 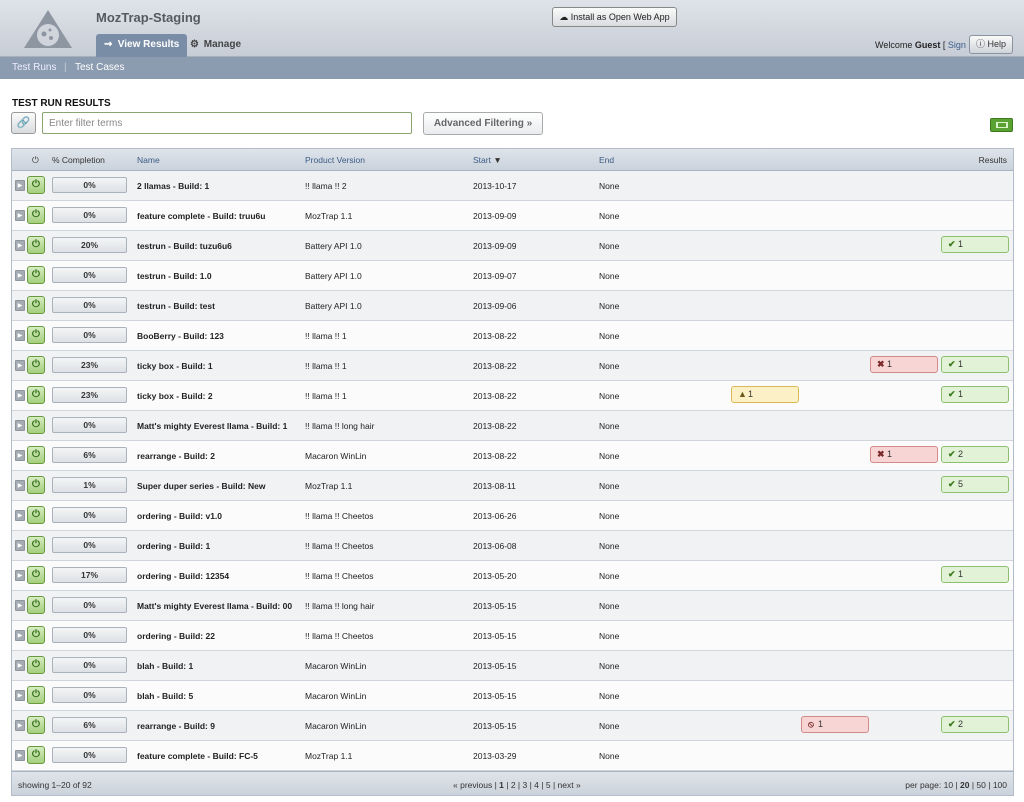 I want to click on per-page-option: 20, so click(x=964, y=785).